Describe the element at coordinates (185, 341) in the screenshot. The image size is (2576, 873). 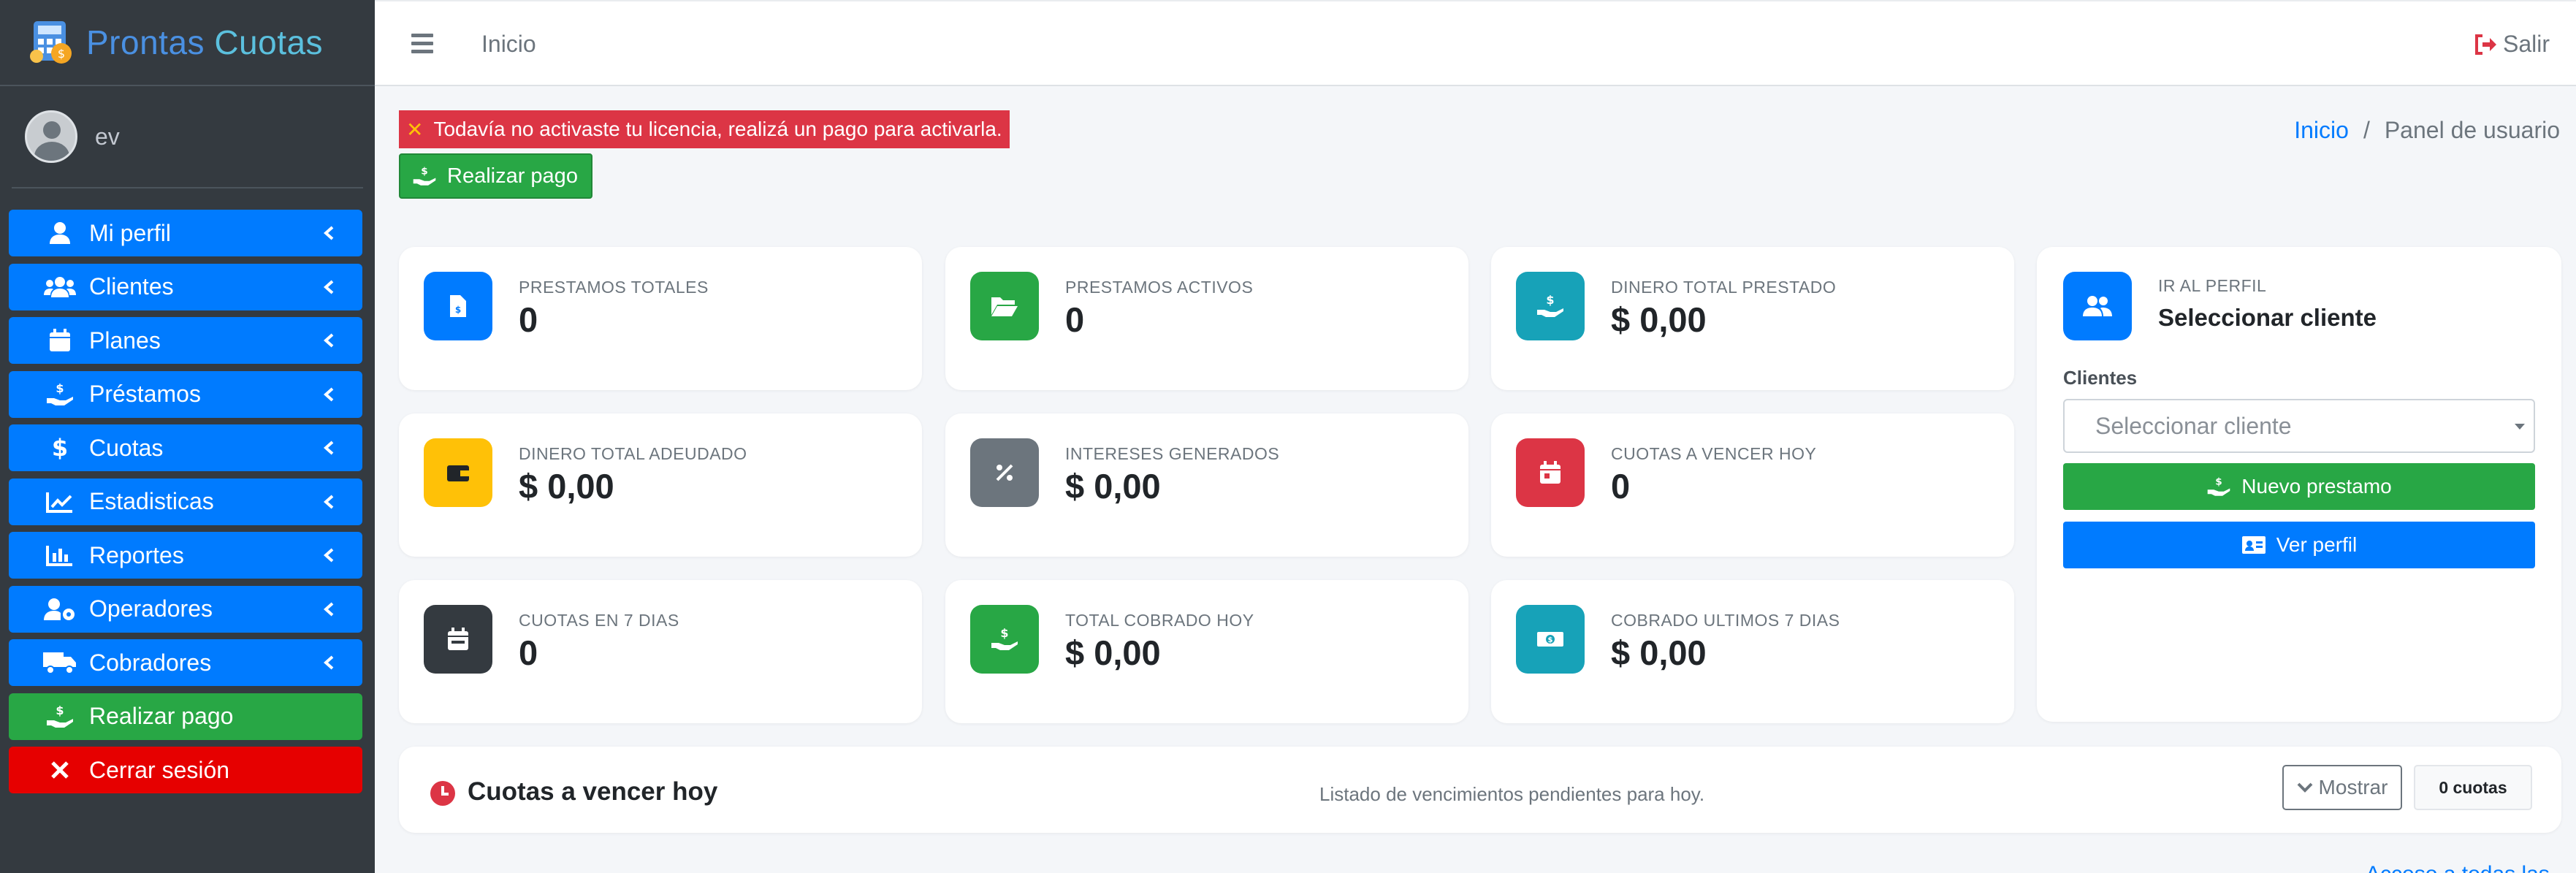
I see `sidebar-item-planes: Planes` at that location.